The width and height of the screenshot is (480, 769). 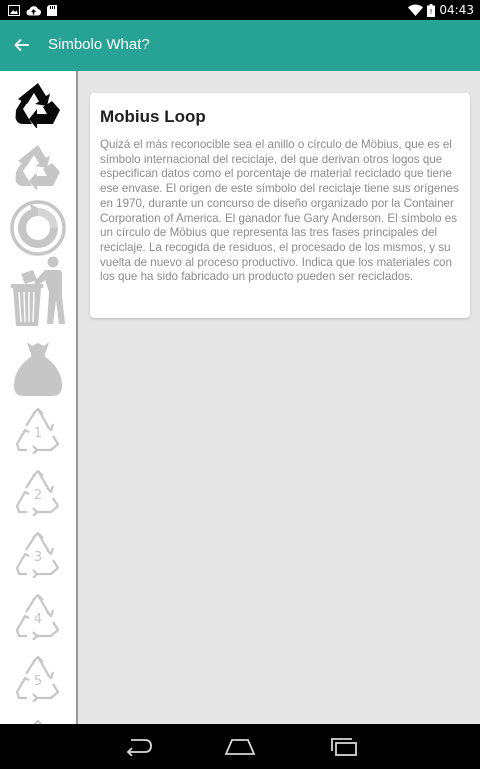 I want to click on sidebar-item-plastic-5: 5, so click(x=38, y=678).